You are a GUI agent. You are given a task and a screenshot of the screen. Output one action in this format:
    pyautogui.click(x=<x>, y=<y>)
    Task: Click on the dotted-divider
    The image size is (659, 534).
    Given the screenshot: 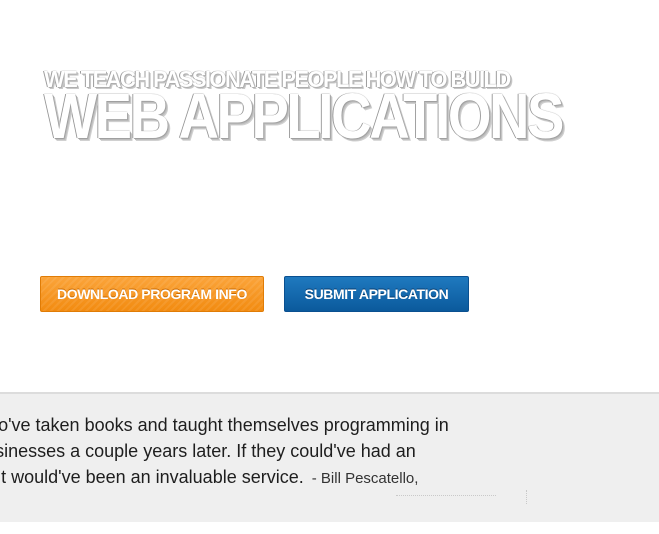 What is the action you would take?
    pyautogui.click(x=446, y=495)
    